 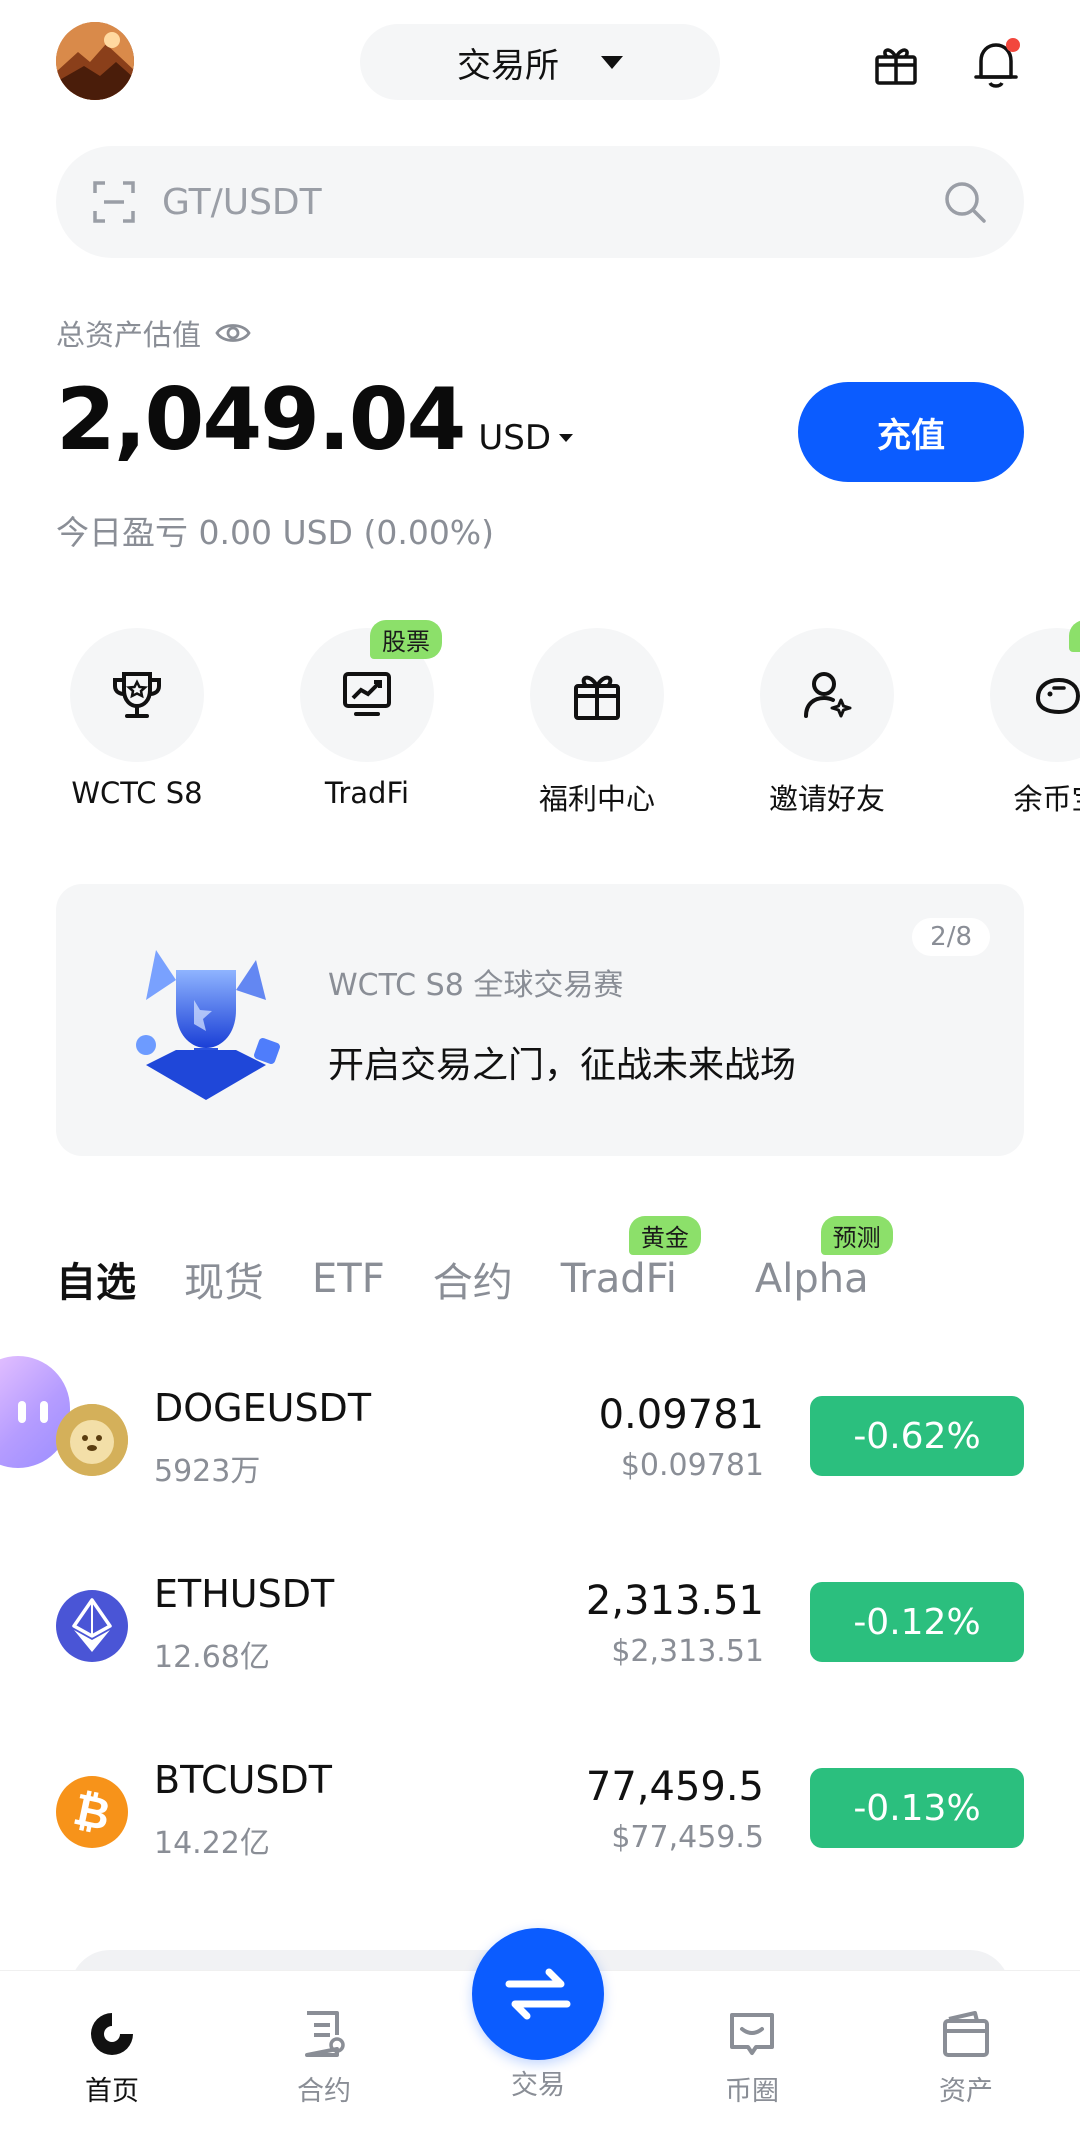 What do you see at coordinates (856, 1235) in the screenshot?
I see `tab-tag: 预测` at bounding box center [856, 1235].